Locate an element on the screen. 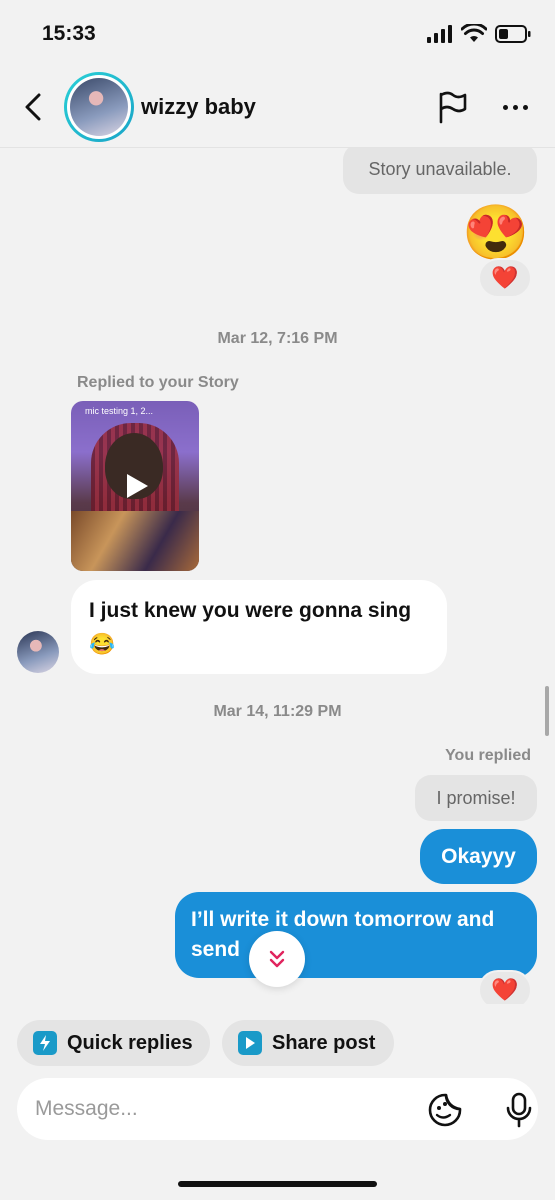  outgoing-message: I’ll write it down tomorrow and send is located at coordinates (356, 935).